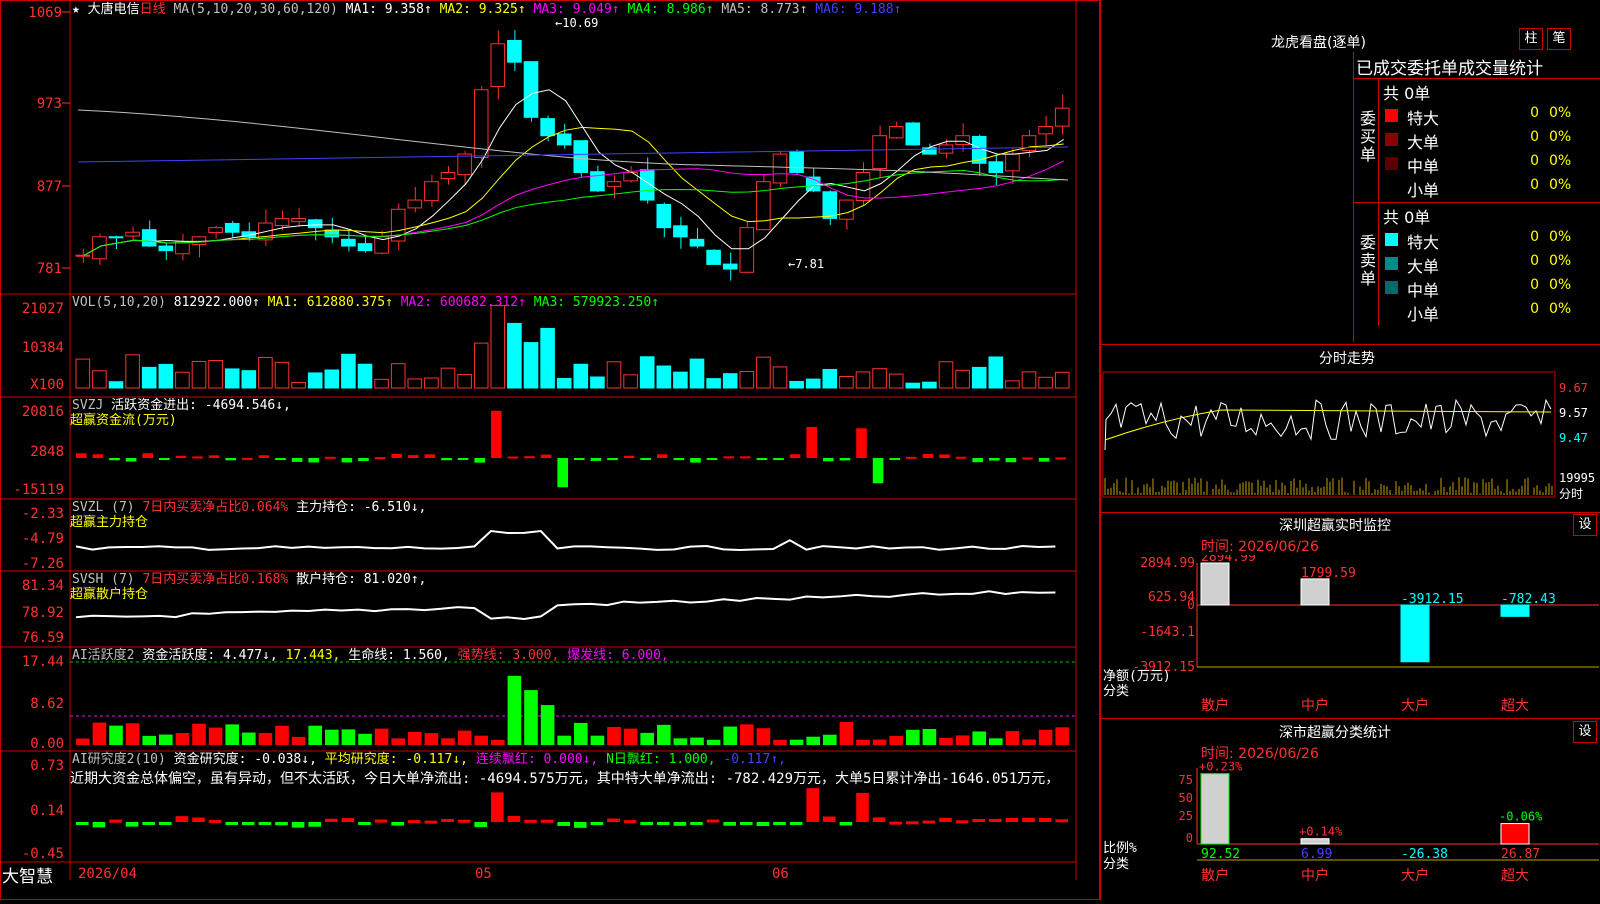 This screenshot has width=1600, height=904. I want to click on price-axis-label: 781, so click(49, 269).